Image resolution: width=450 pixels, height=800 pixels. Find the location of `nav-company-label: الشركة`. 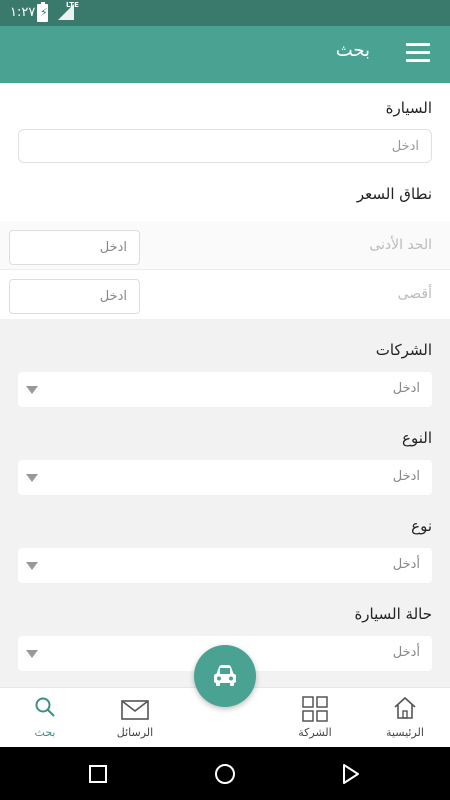

nav-company-label: الشركة is located at coordinates (315, 732).